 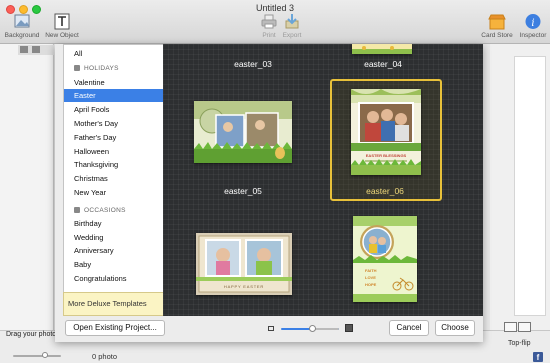 What do you see at coordinates (253, 64) in the screenshot?
I see `template-label-easter-03: easter_03` at bounding box center [253, 64].